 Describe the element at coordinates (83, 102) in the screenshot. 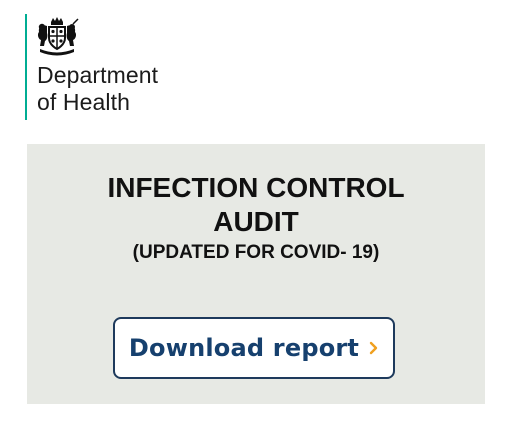

I see `department-name-line2: of Health` at that location.